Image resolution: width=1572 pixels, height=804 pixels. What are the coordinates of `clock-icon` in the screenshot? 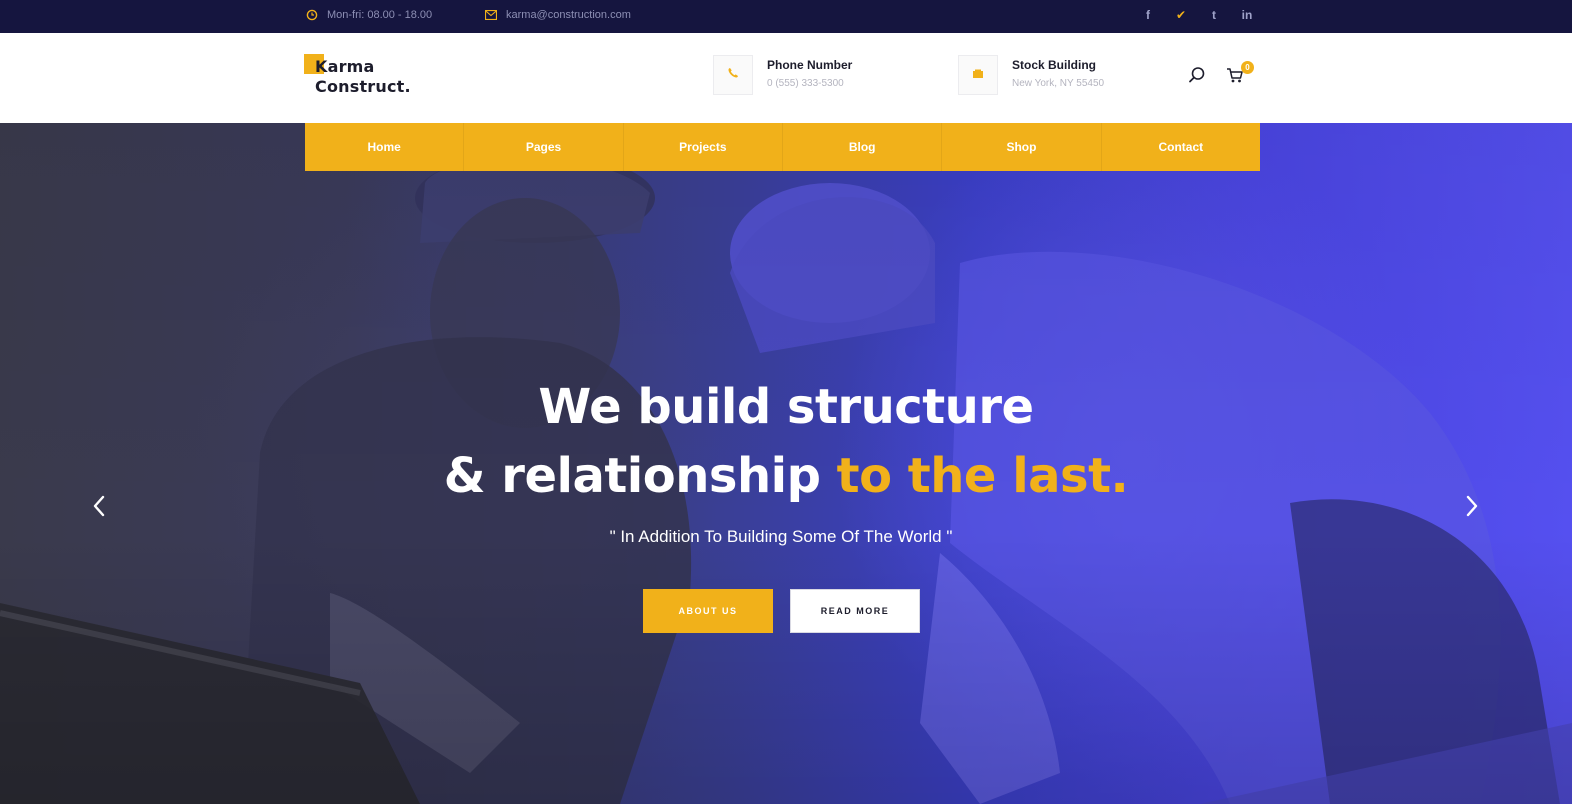 It's located at (312, 15).